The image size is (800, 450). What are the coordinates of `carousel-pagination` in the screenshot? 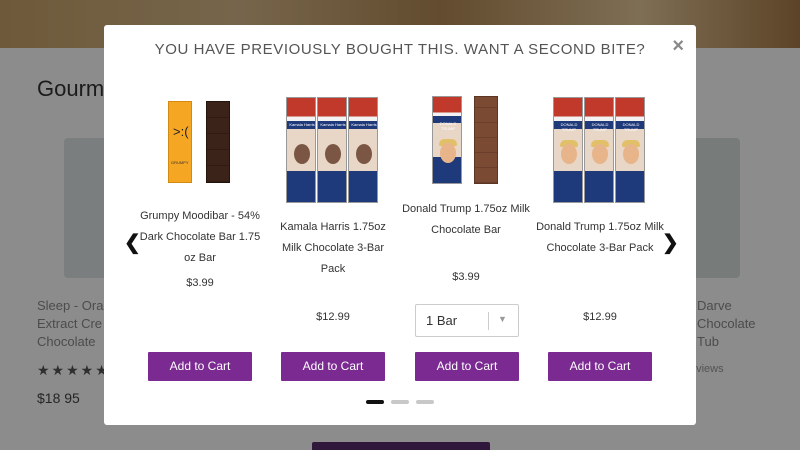 It's located at (400, 402).